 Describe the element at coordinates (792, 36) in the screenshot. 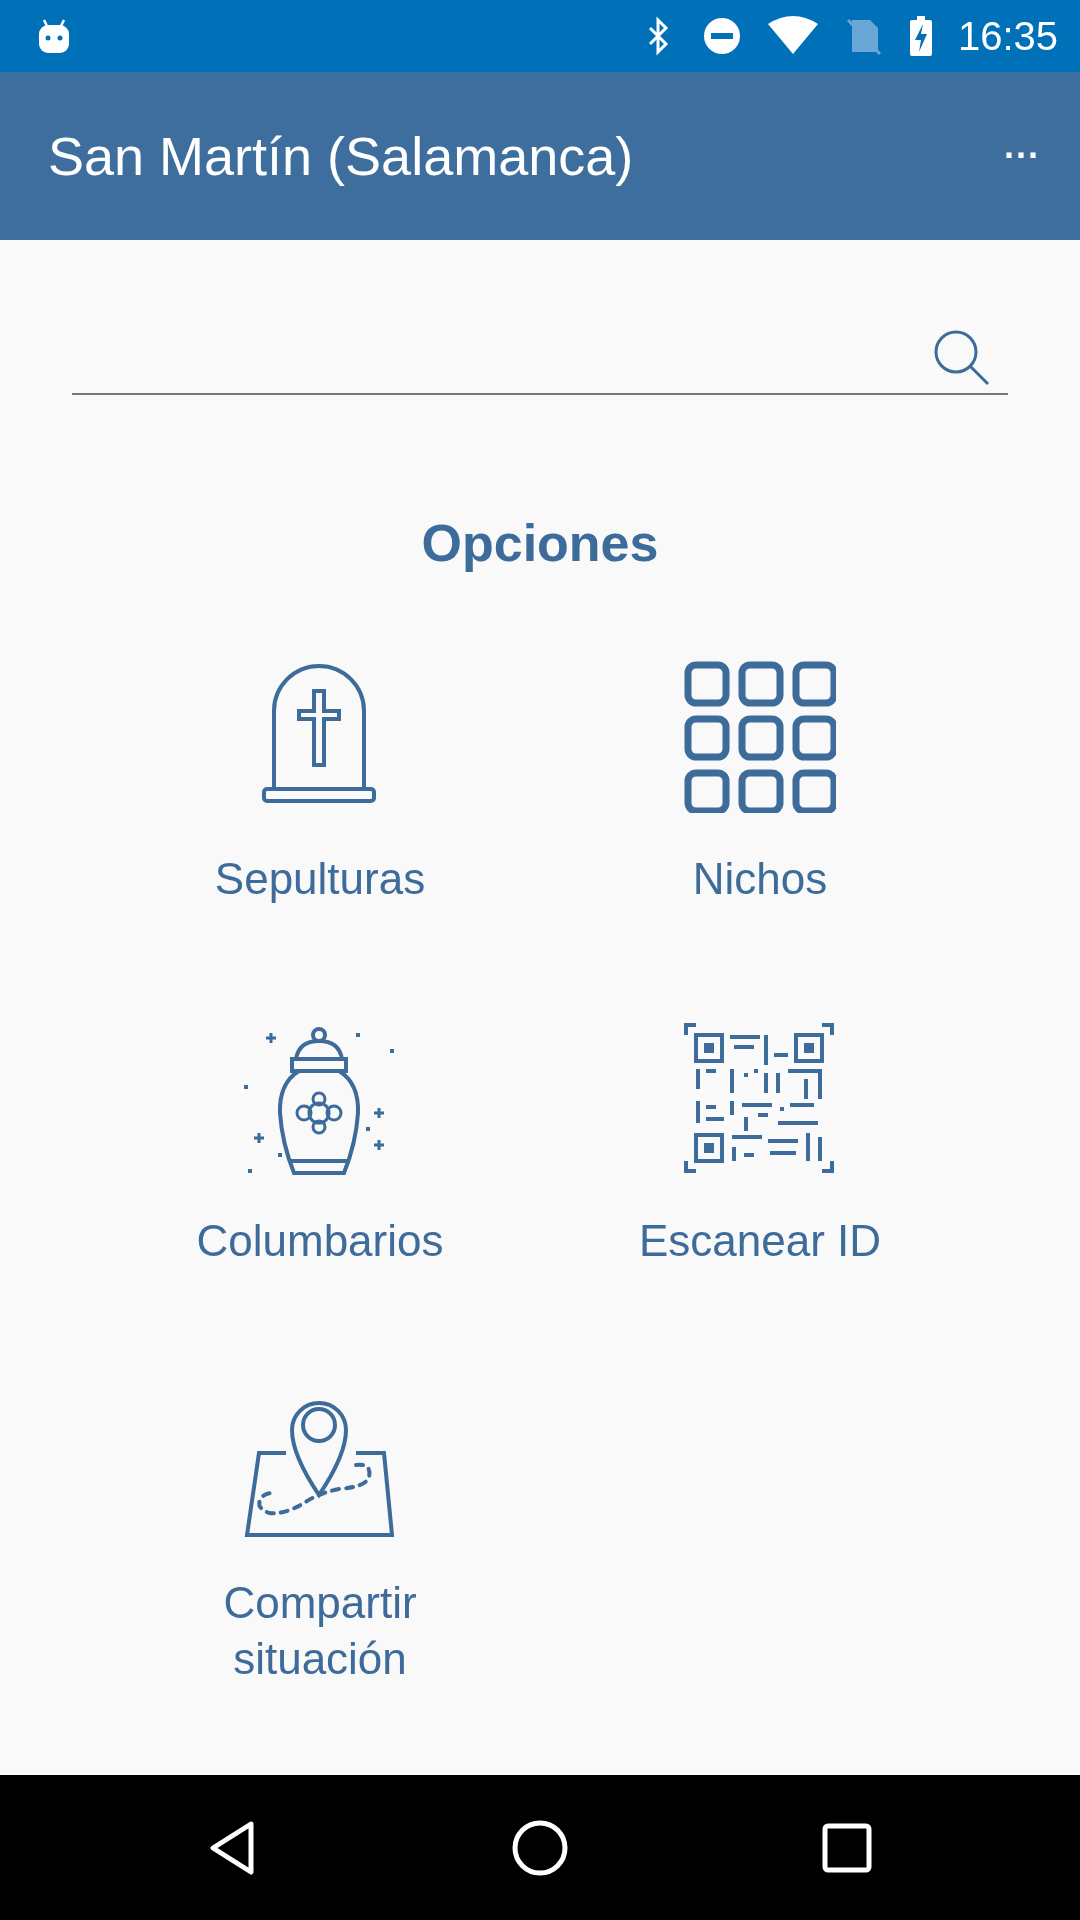

I see `wifi-icon` at that location.